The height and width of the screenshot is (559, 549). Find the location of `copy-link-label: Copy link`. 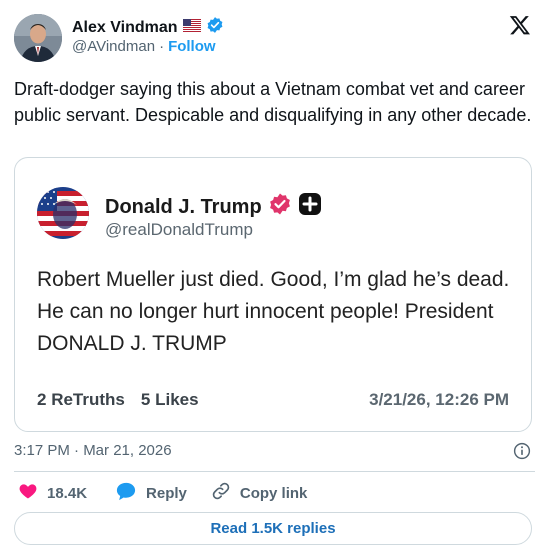

copy-link-label: Copy link is located at coordinates (273, 493).